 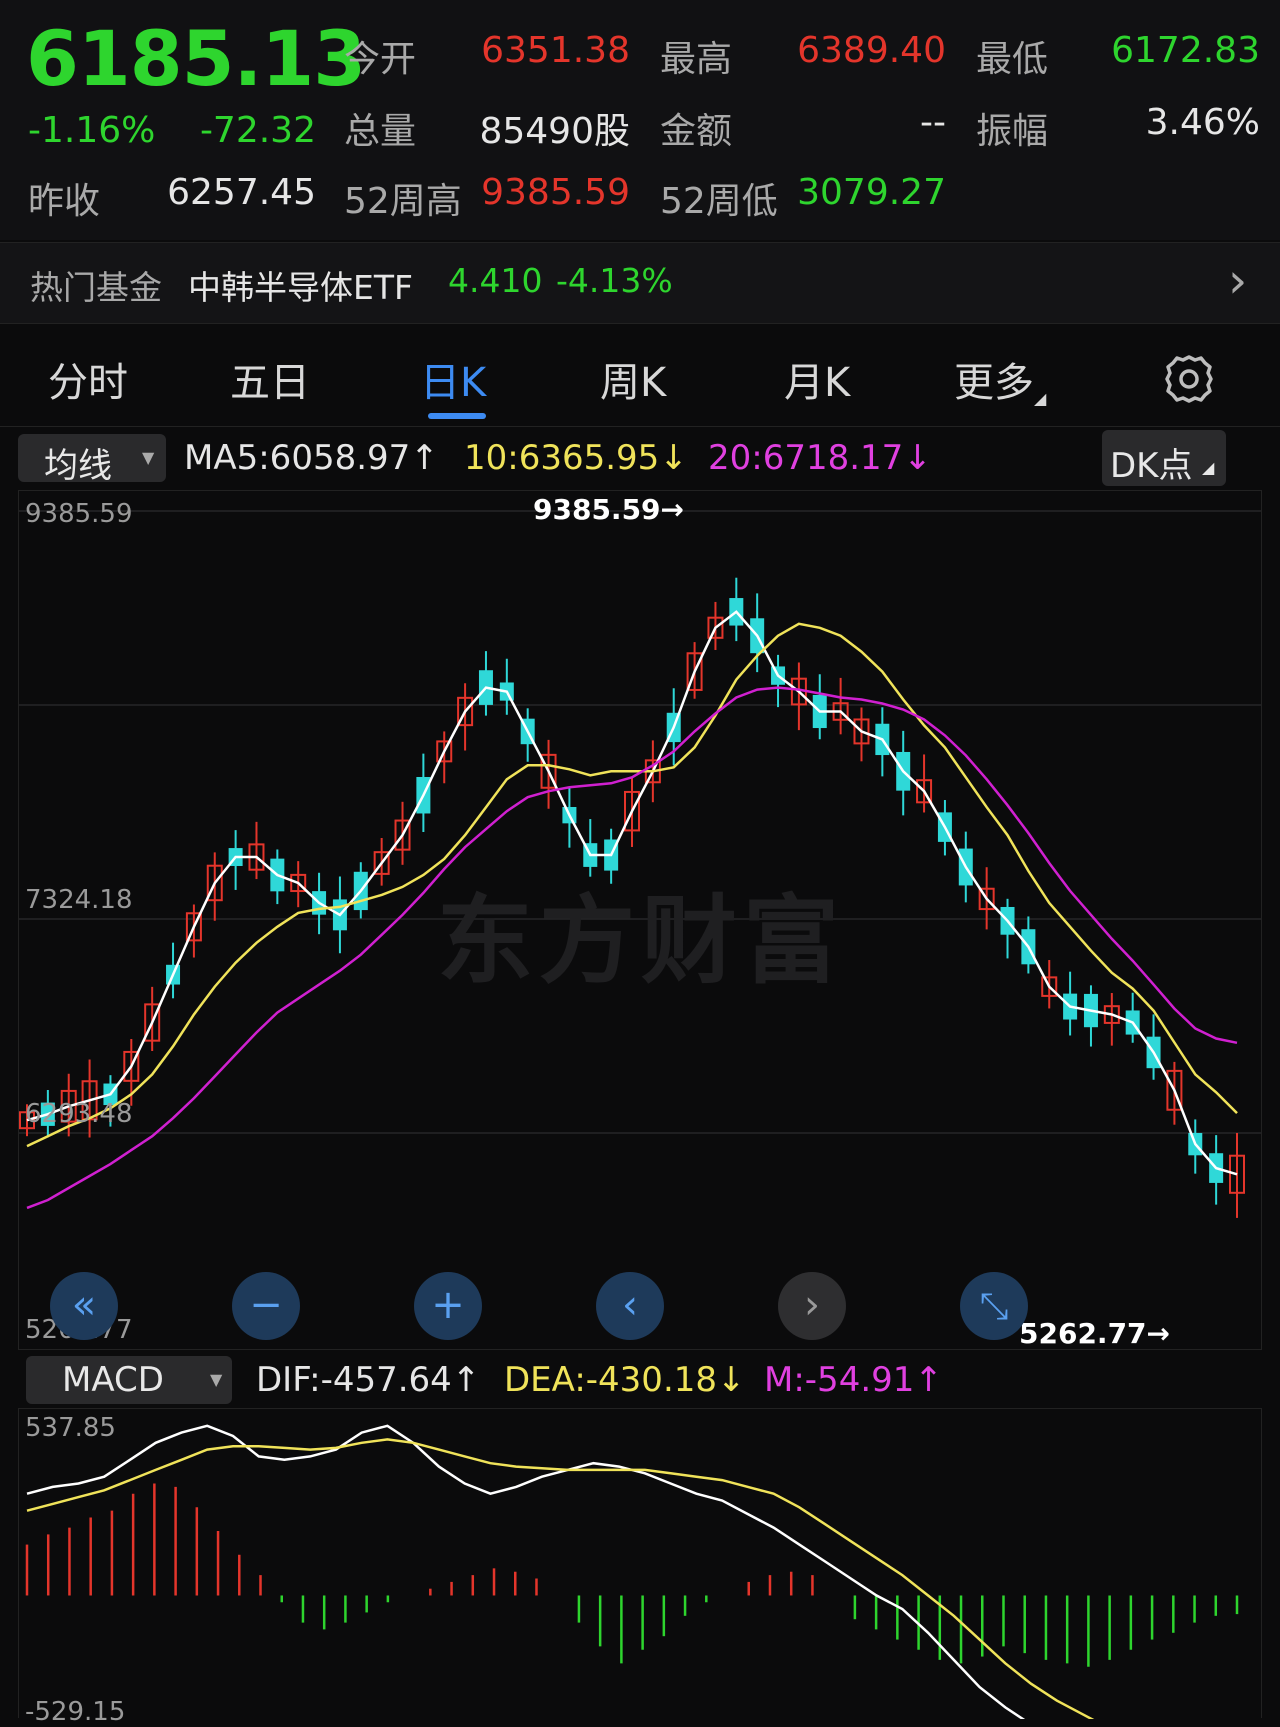 I want to click on open-value: 6351.38, so click(x=555, y=50).